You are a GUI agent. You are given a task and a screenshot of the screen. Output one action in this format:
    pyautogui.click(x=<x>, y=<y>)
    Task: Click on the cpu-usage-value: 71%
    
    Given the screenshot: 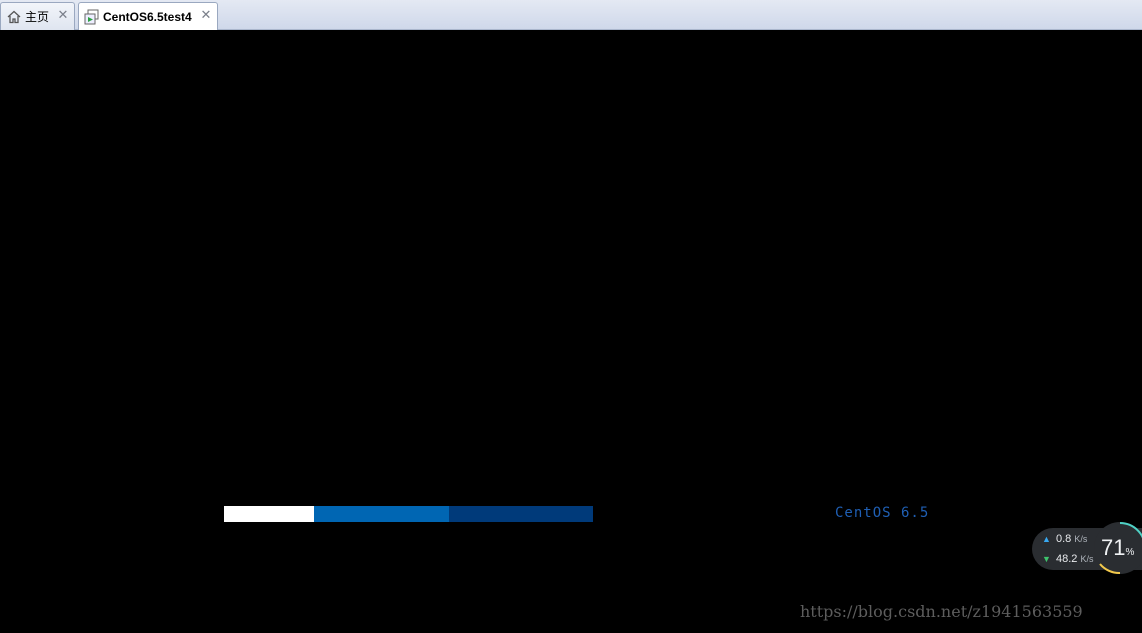 What is the action you would take?
    pyautogui.click(x=1117, y=548)
    